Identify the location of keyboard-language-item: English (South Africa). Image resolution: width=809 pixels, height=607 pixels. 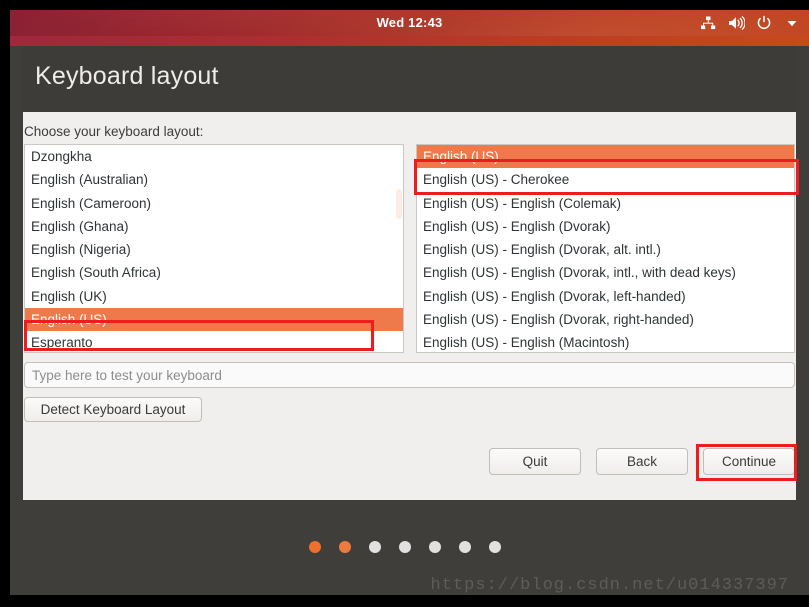
(214, 272).